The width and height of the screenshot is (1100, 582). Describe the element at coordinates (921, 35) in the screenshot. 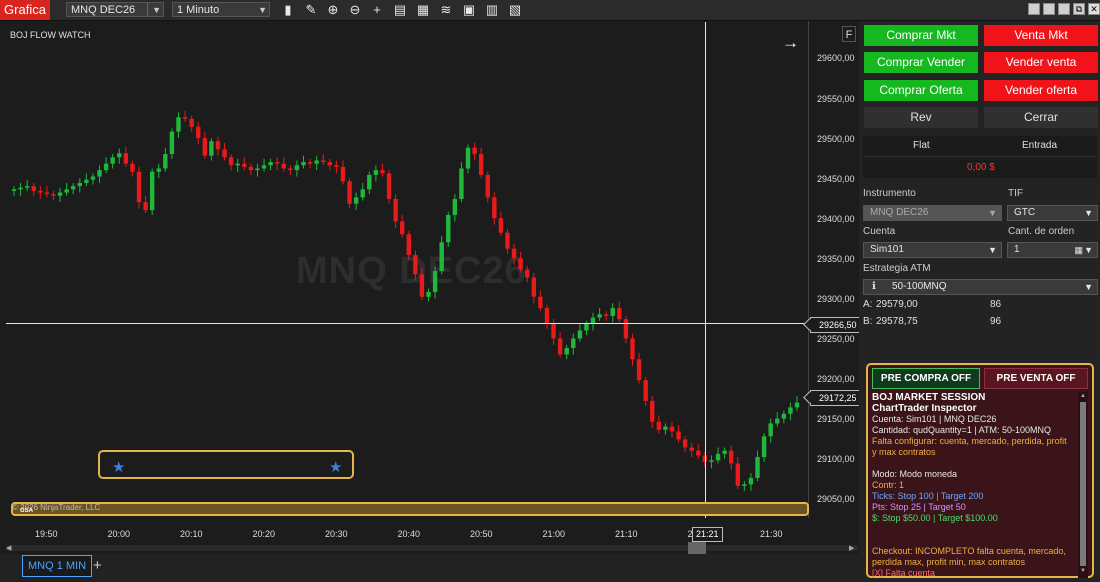

I see `buy-market-button: Comprar Mkt` at that location.